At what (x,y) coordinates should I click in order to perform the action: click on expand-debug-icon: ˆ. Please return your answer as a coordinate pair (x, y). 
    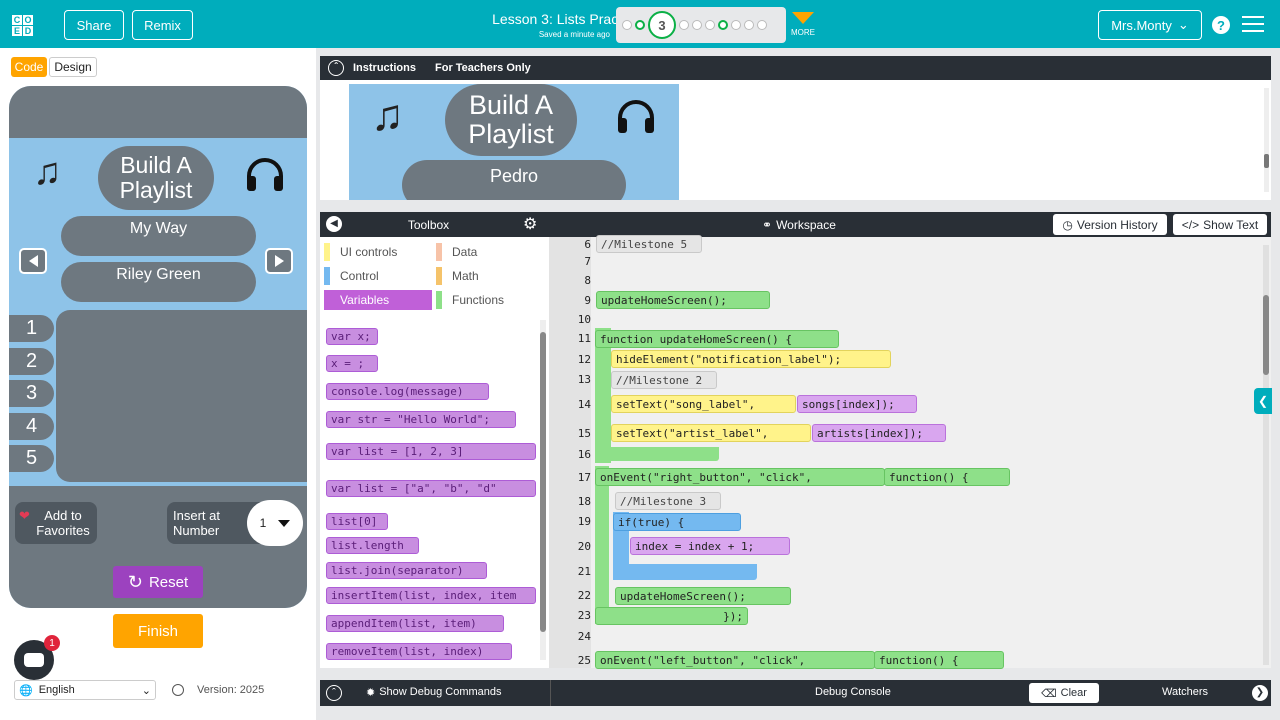
    Looking at the image, I should click on (334, 693).